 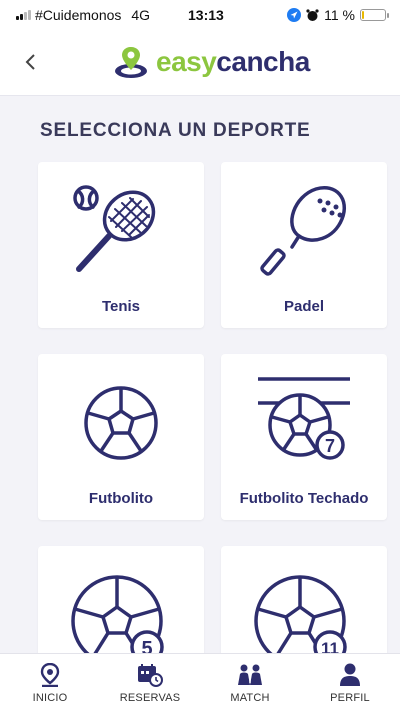 I want to click on sport-card-futbolito-techado: 7 Futbolito Techado, so click(x=304, y=437).